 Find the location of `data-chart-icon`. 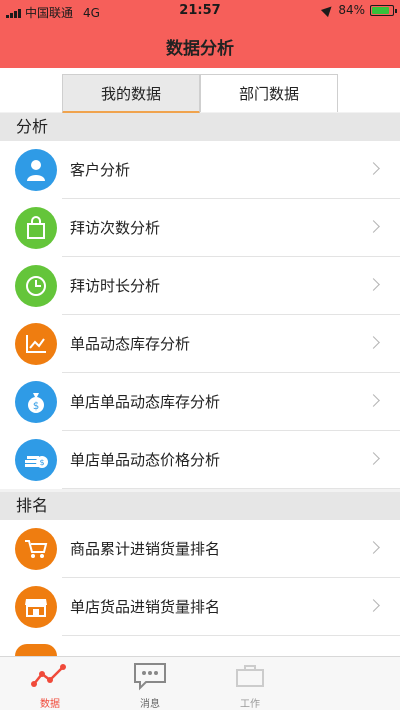

data-chart-icon is located at coordinates (50, 676).